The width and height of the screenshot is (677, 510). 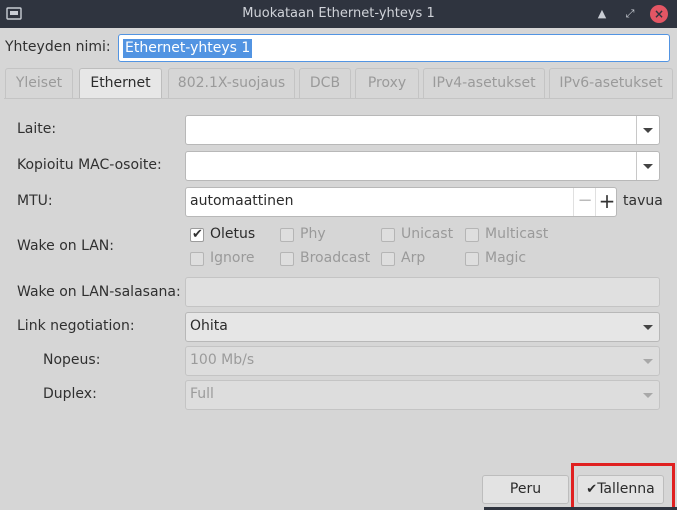 I want to click on connection-name-input: Ethernet-yhteys 1, so click(x=394, y=48).